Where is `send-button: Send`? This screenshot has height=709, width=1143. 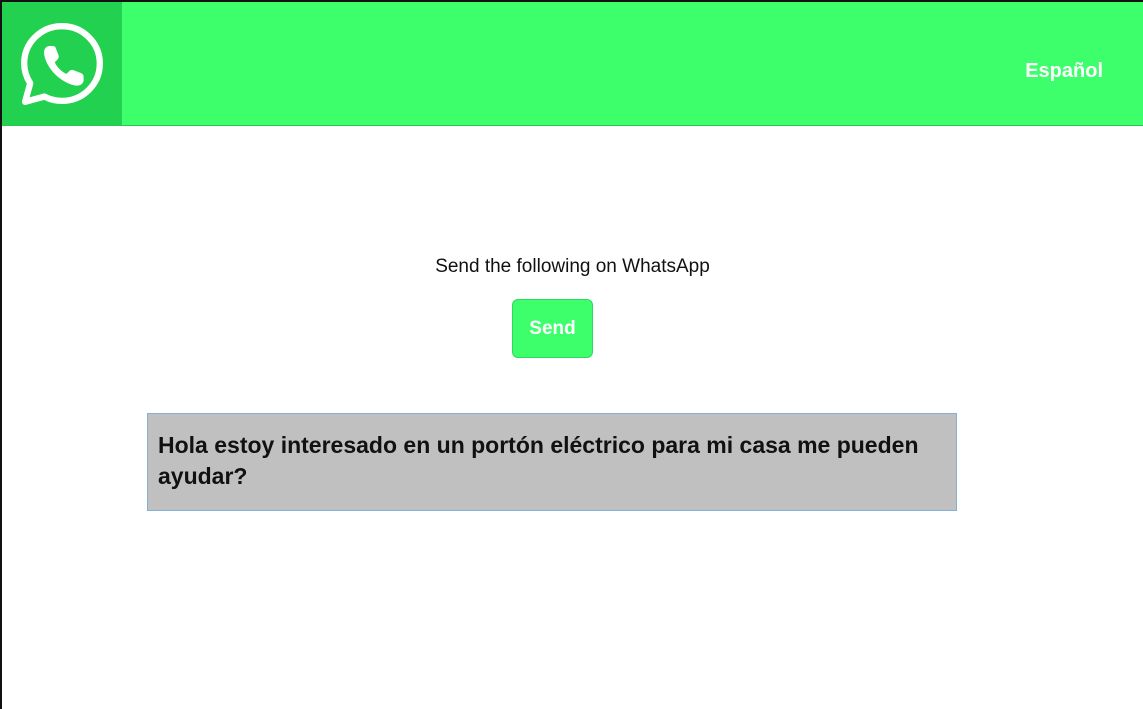
send-button: Send is located at coordinates (552, 328).